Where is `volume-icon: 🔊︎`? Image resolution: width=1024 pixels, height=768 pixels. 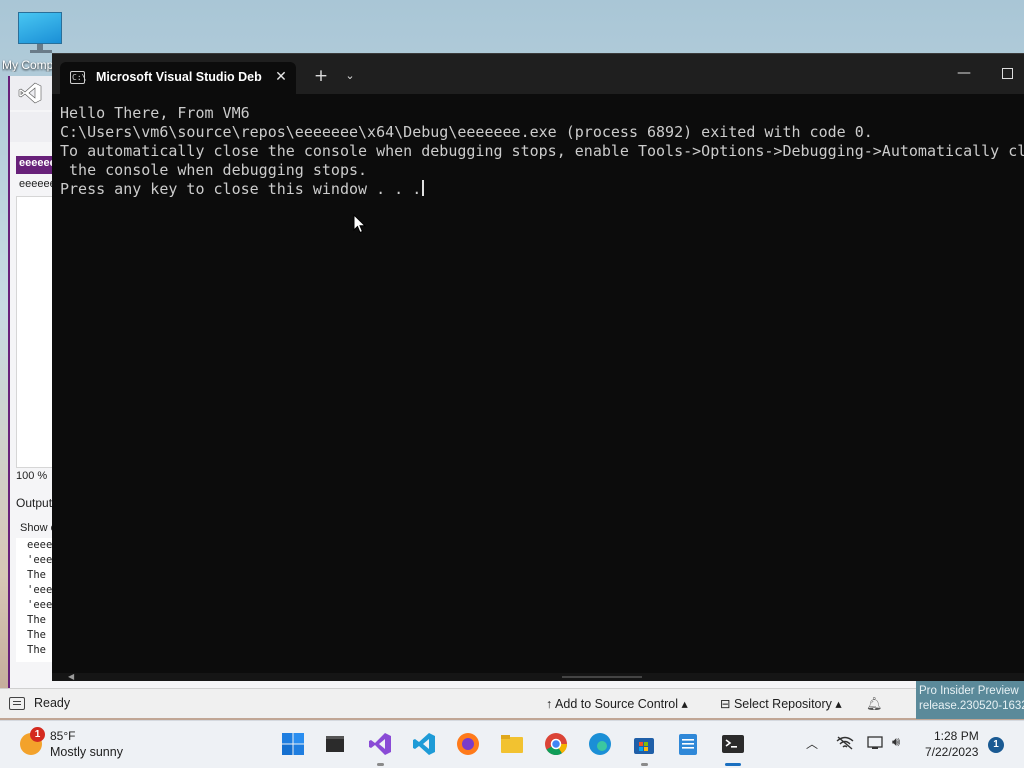 volume-icon: 🔊︎ is located at coordinates (901, 743).